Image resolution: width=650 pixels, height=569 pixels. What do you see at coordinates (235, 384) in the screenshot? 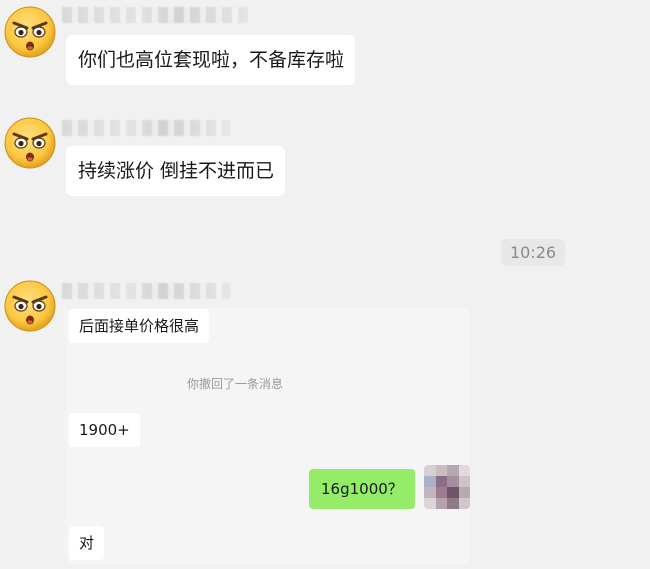
I see `recall-notice: 你撤回了一条消息` at bounding box center [235, 384].